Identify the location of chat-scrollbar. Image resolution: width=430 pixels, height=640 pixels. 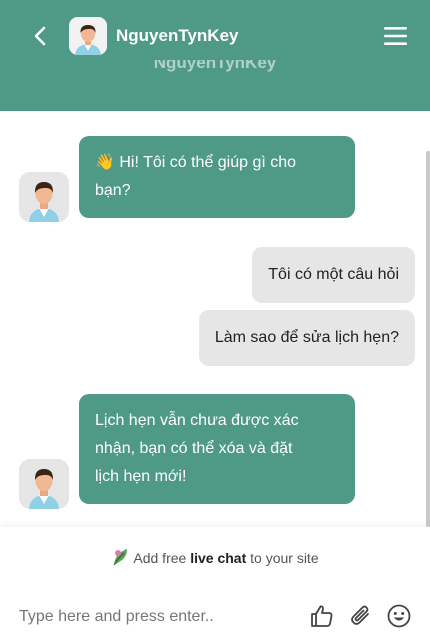
(428, 339).